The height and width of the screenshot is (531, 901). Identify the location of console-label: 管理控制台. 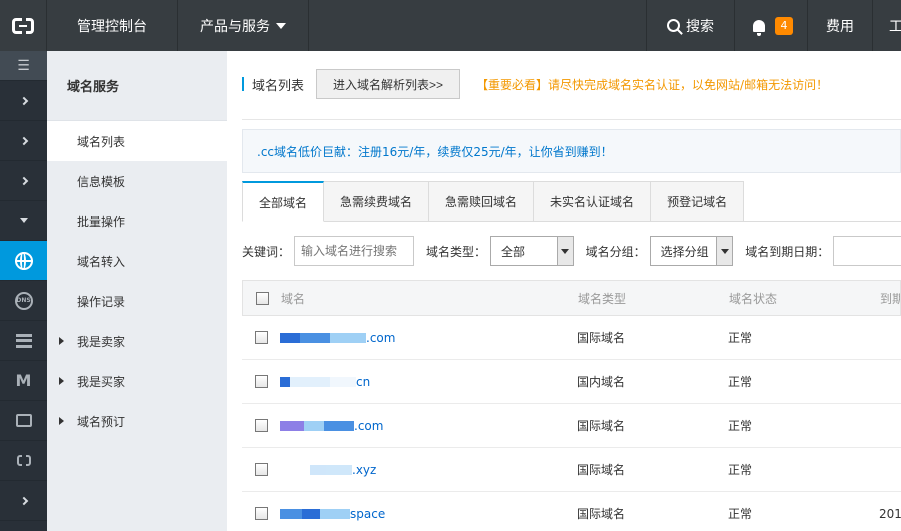
(112, 26).